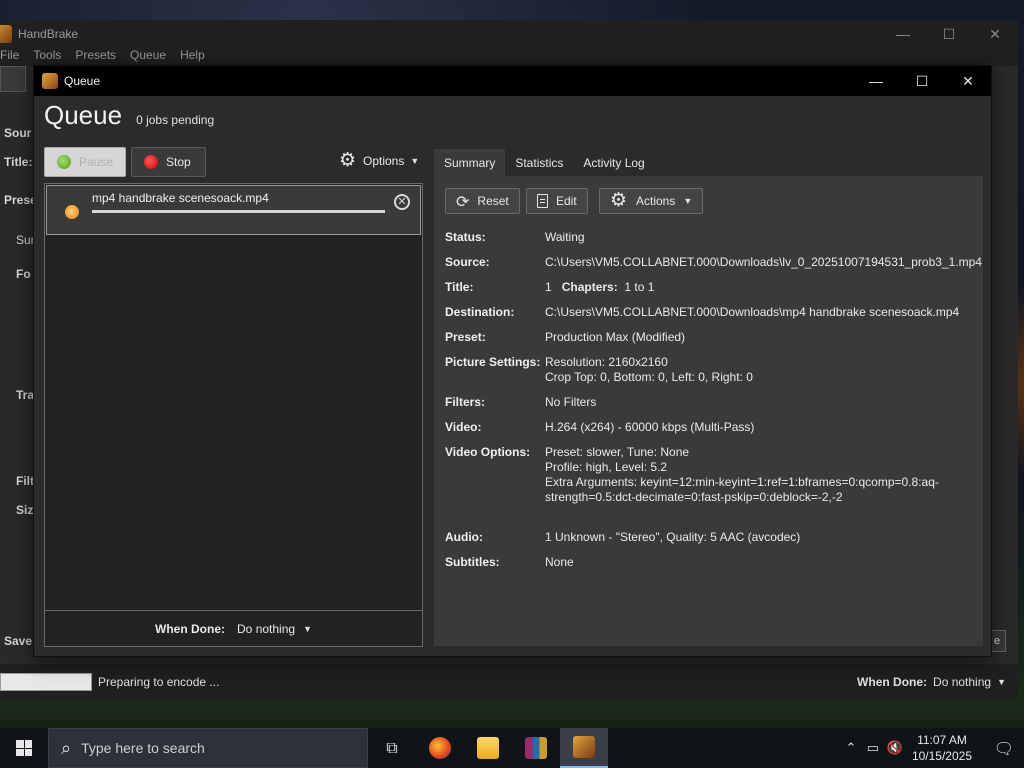 This screenshot has width=1024, height=768. Describe the element at coordinates (66, 748) in the screenshot. I see `search-icon: ⌕` at that location.